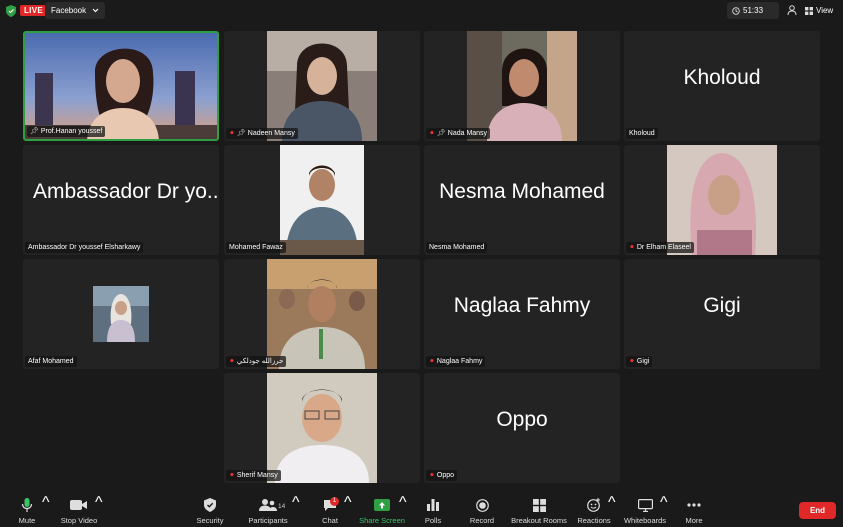  What do you see at coordinates (722, 305) in the screenshot?
I see `participant-big-name: Gigi` at bounding box center [722, 305].